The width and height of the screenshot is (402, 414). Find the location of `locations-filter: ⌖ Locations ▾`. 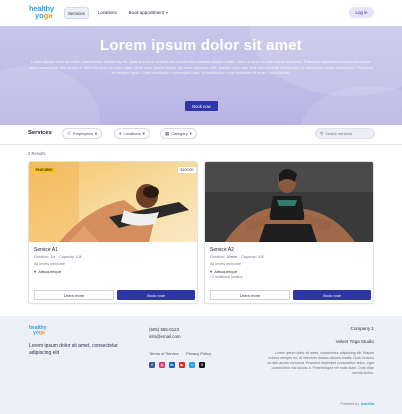

locations-filter: ⌖ Locations ▾ is located at coordinates (132, 133).